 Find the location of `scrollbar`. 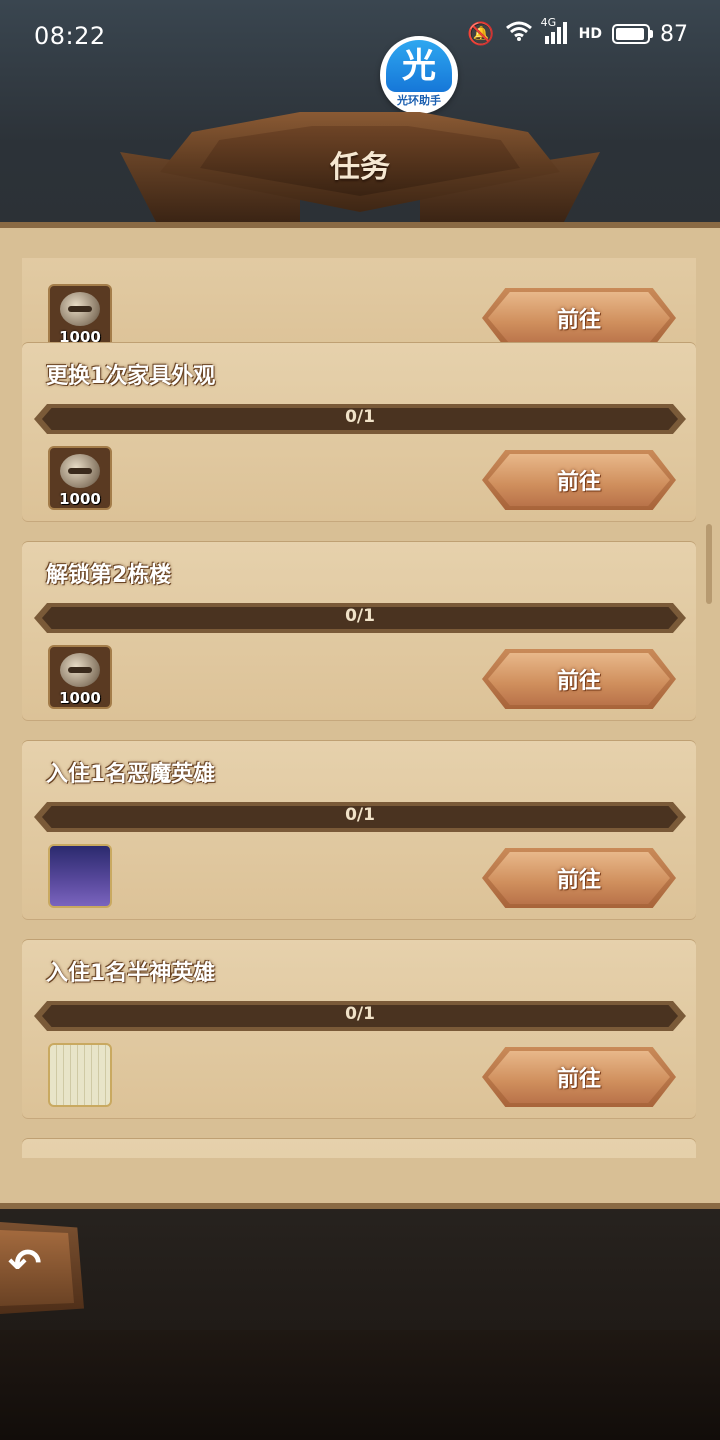

scrollbar is located at coordinates (709, 564).